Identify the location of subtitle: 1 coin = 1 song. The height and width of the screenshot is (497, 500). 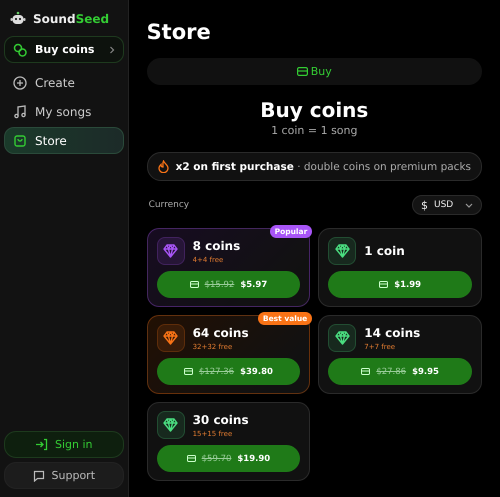
(314, 130).